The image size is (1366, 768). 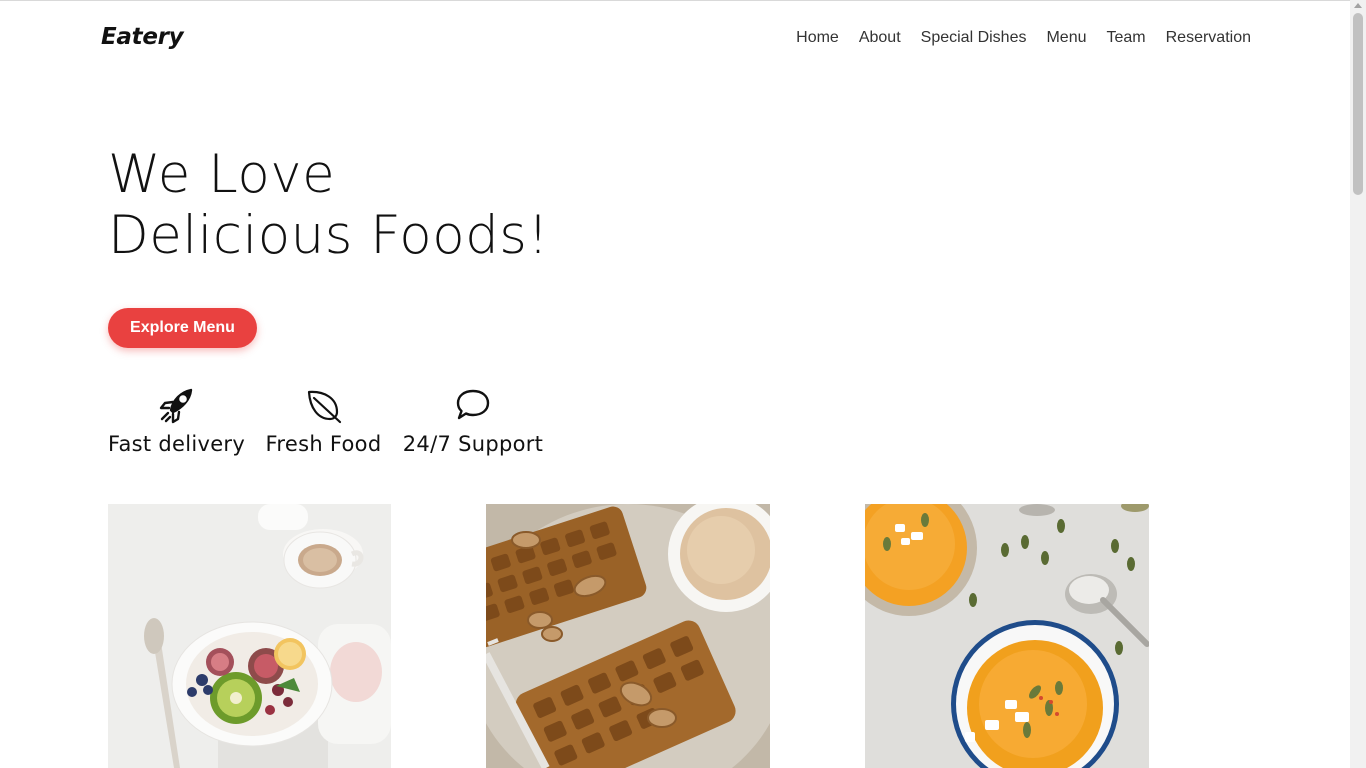 I want to click on feature-label: Fresh Food, so click(x=323, y=444).